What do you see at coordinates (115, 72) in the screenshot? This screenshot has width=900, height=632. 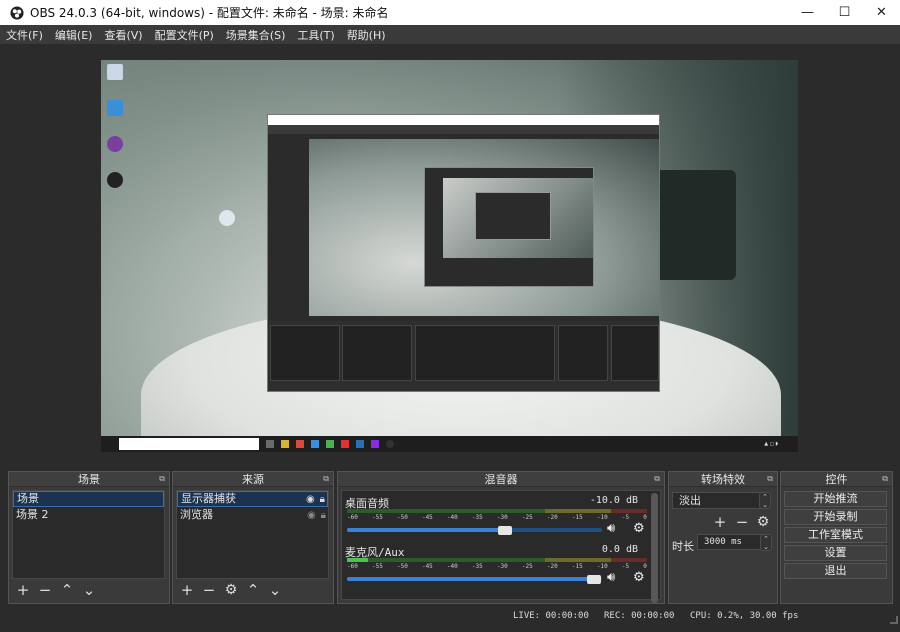 I see `desktop-pc-icon` at bounding box center [115, 72].